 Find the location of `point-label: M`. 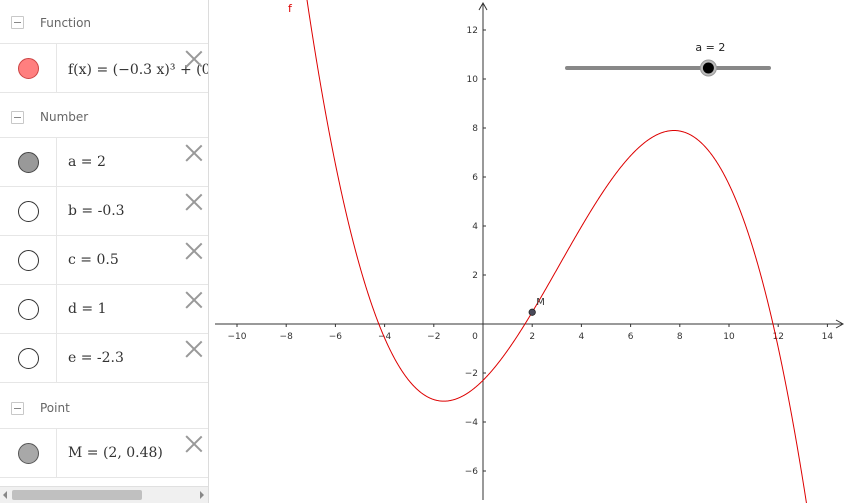

point-label: M is located at coordinates (540, 302).